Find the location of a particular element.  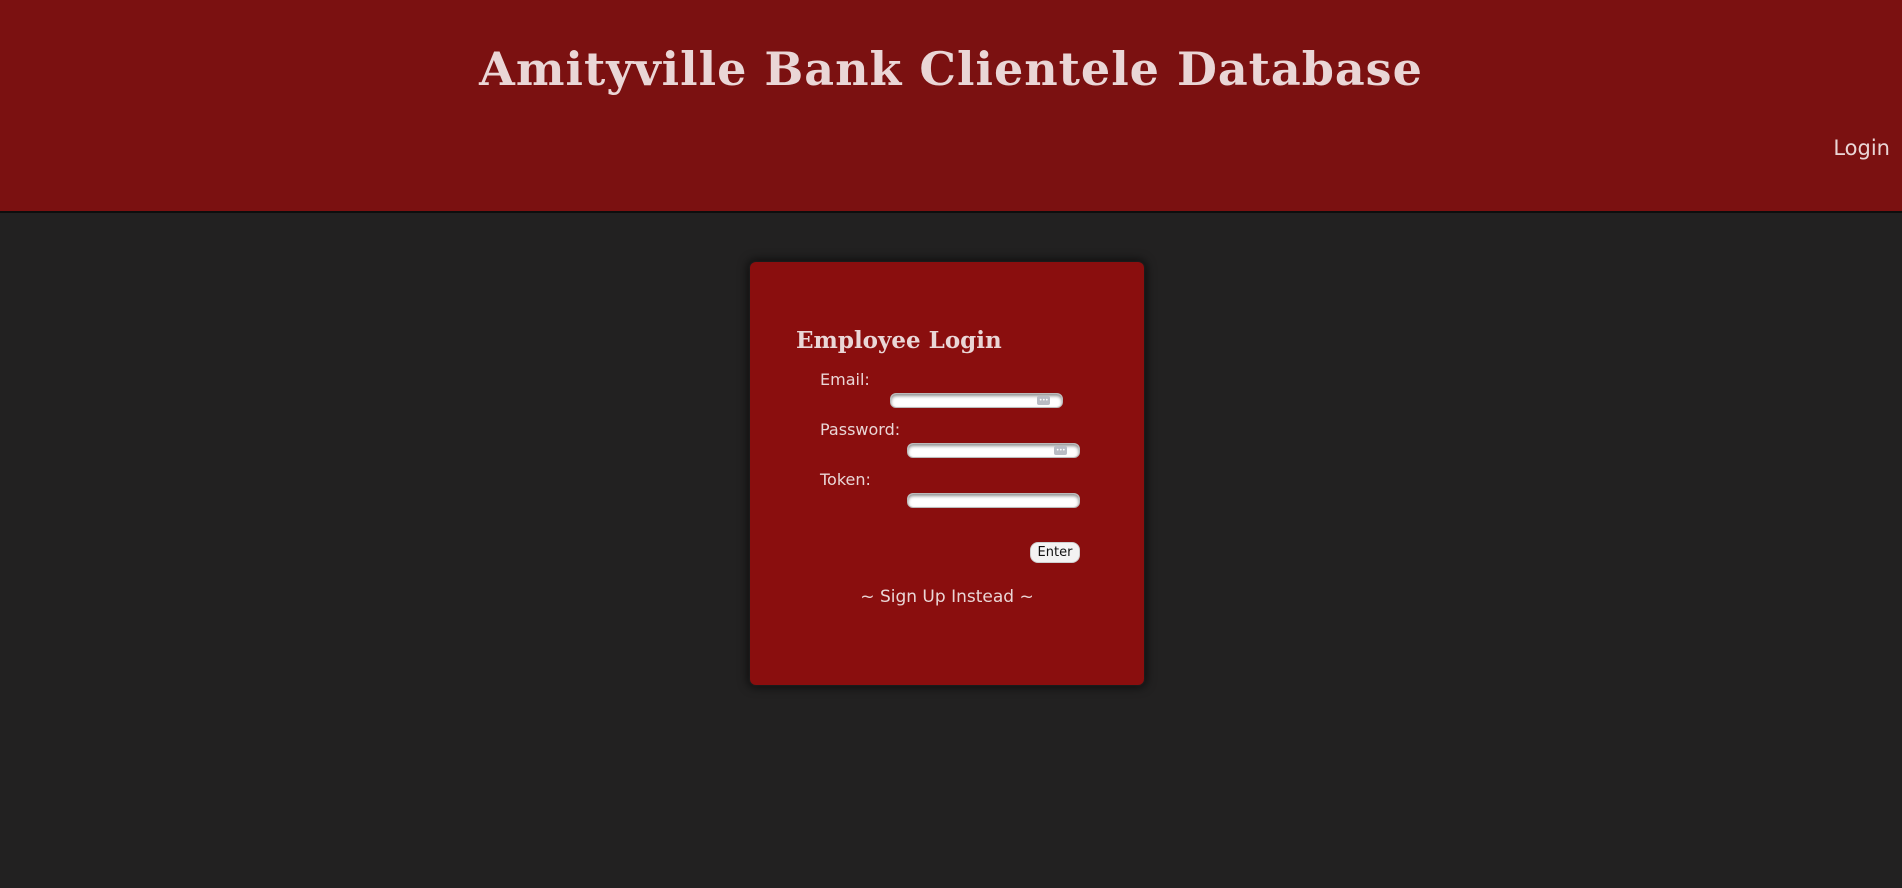

enter-button: Enter is located at coordinates (1055, 552).